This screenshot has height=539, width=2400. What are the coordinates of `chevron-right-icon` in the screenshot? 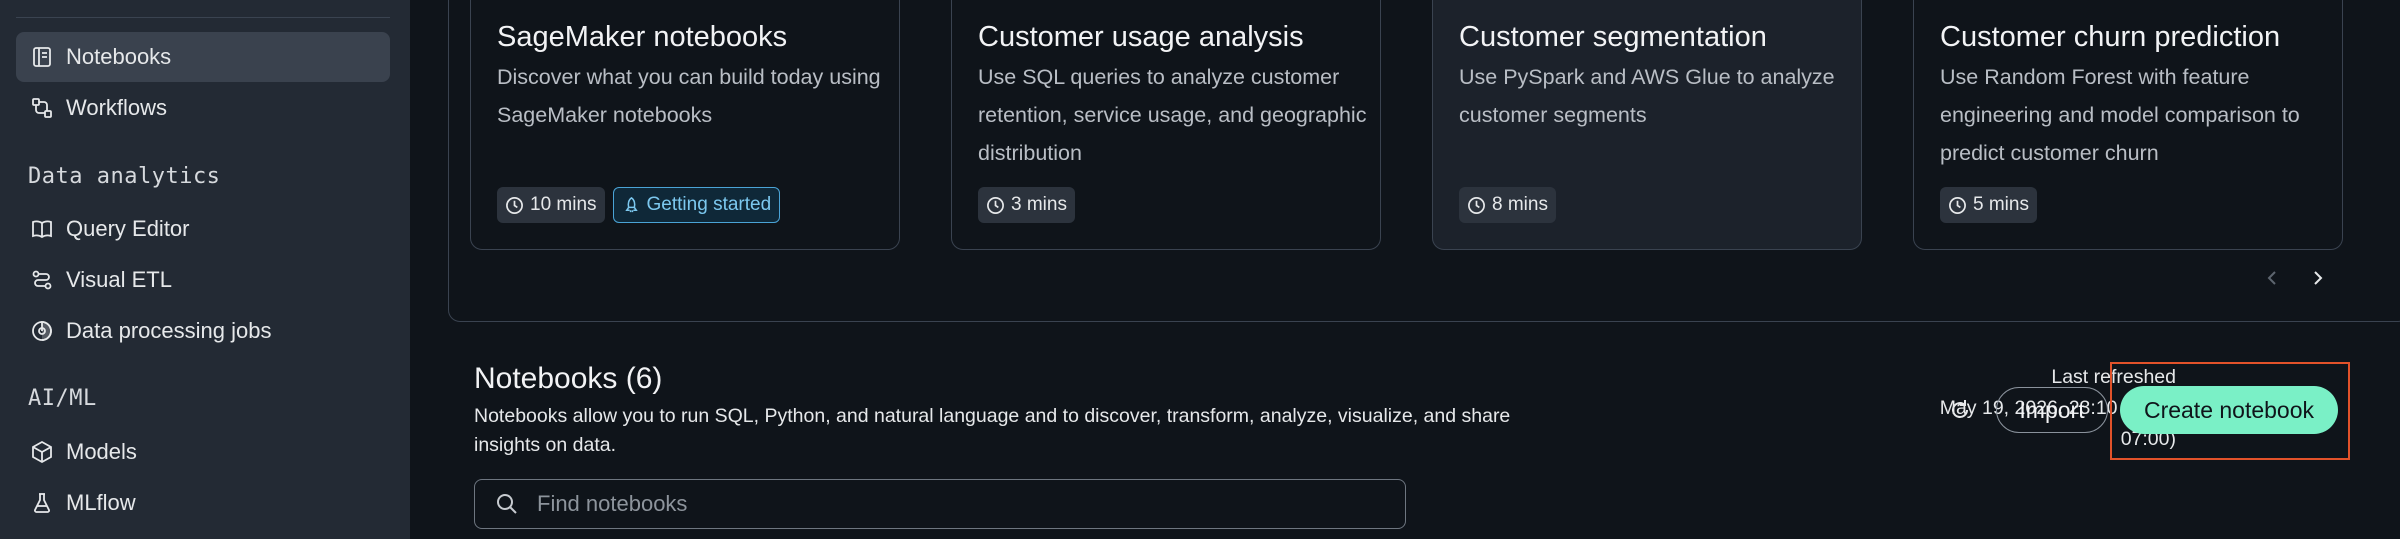 It's located at (2318, 278).